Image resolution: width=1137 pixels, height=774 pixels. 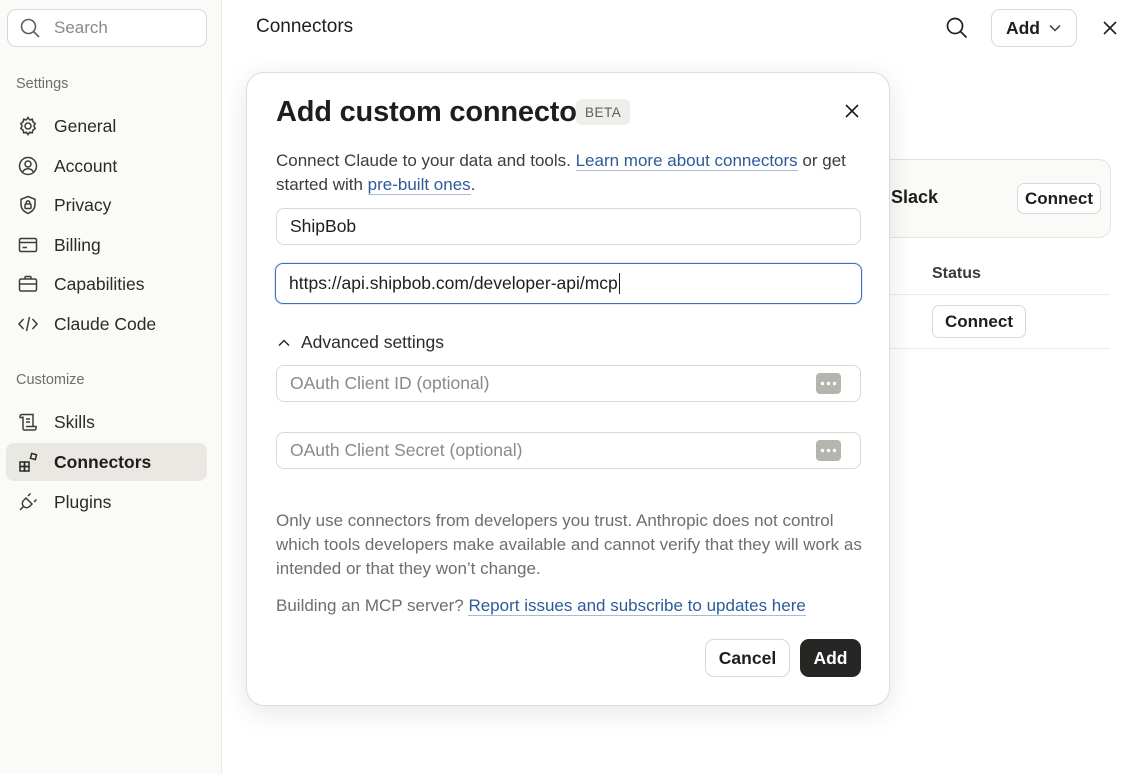 What do you see at coordinates (956, 273) in the screenshot?
I see `status-column-header: Status` at bounding box center [956, 273].